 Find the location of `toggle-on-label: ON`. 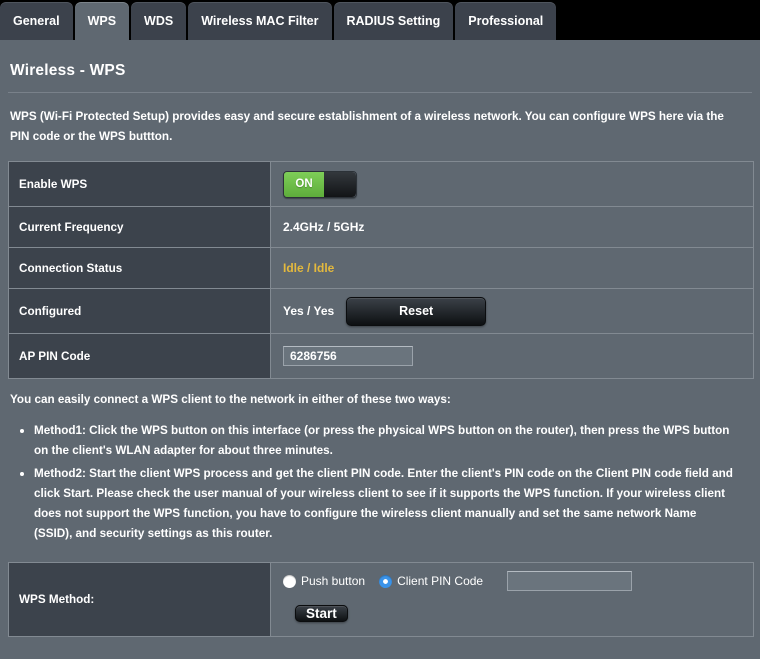

toggle-on-label: ON is located at coordinates (304, 184).